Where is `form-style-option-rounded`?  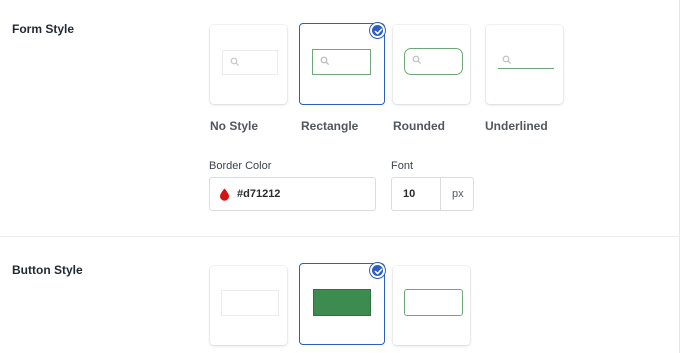 form-style-option-rounded is located at coordinates (431, 64).